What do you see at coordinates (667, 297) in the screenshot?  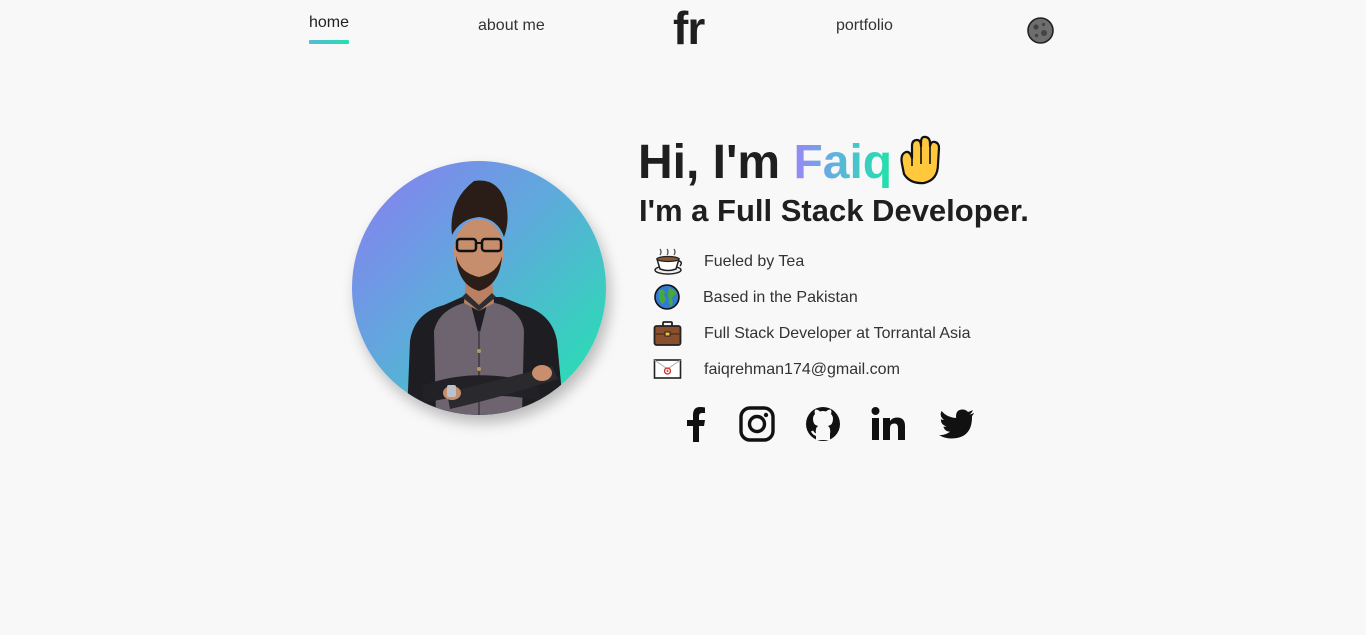 I see `globe-icon` at bounding box center [667, 297].